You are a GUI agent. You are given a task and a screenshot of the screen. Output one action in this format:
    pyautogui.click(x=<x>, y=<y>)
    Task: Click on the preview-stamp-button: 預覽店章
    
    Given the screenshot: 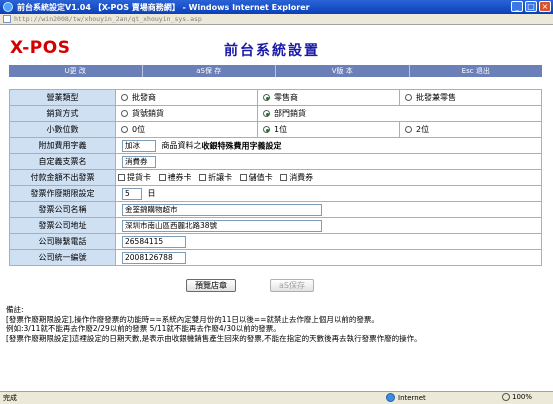 What is the action you would take?
    pyautogui.click(x=211, y=285)
    